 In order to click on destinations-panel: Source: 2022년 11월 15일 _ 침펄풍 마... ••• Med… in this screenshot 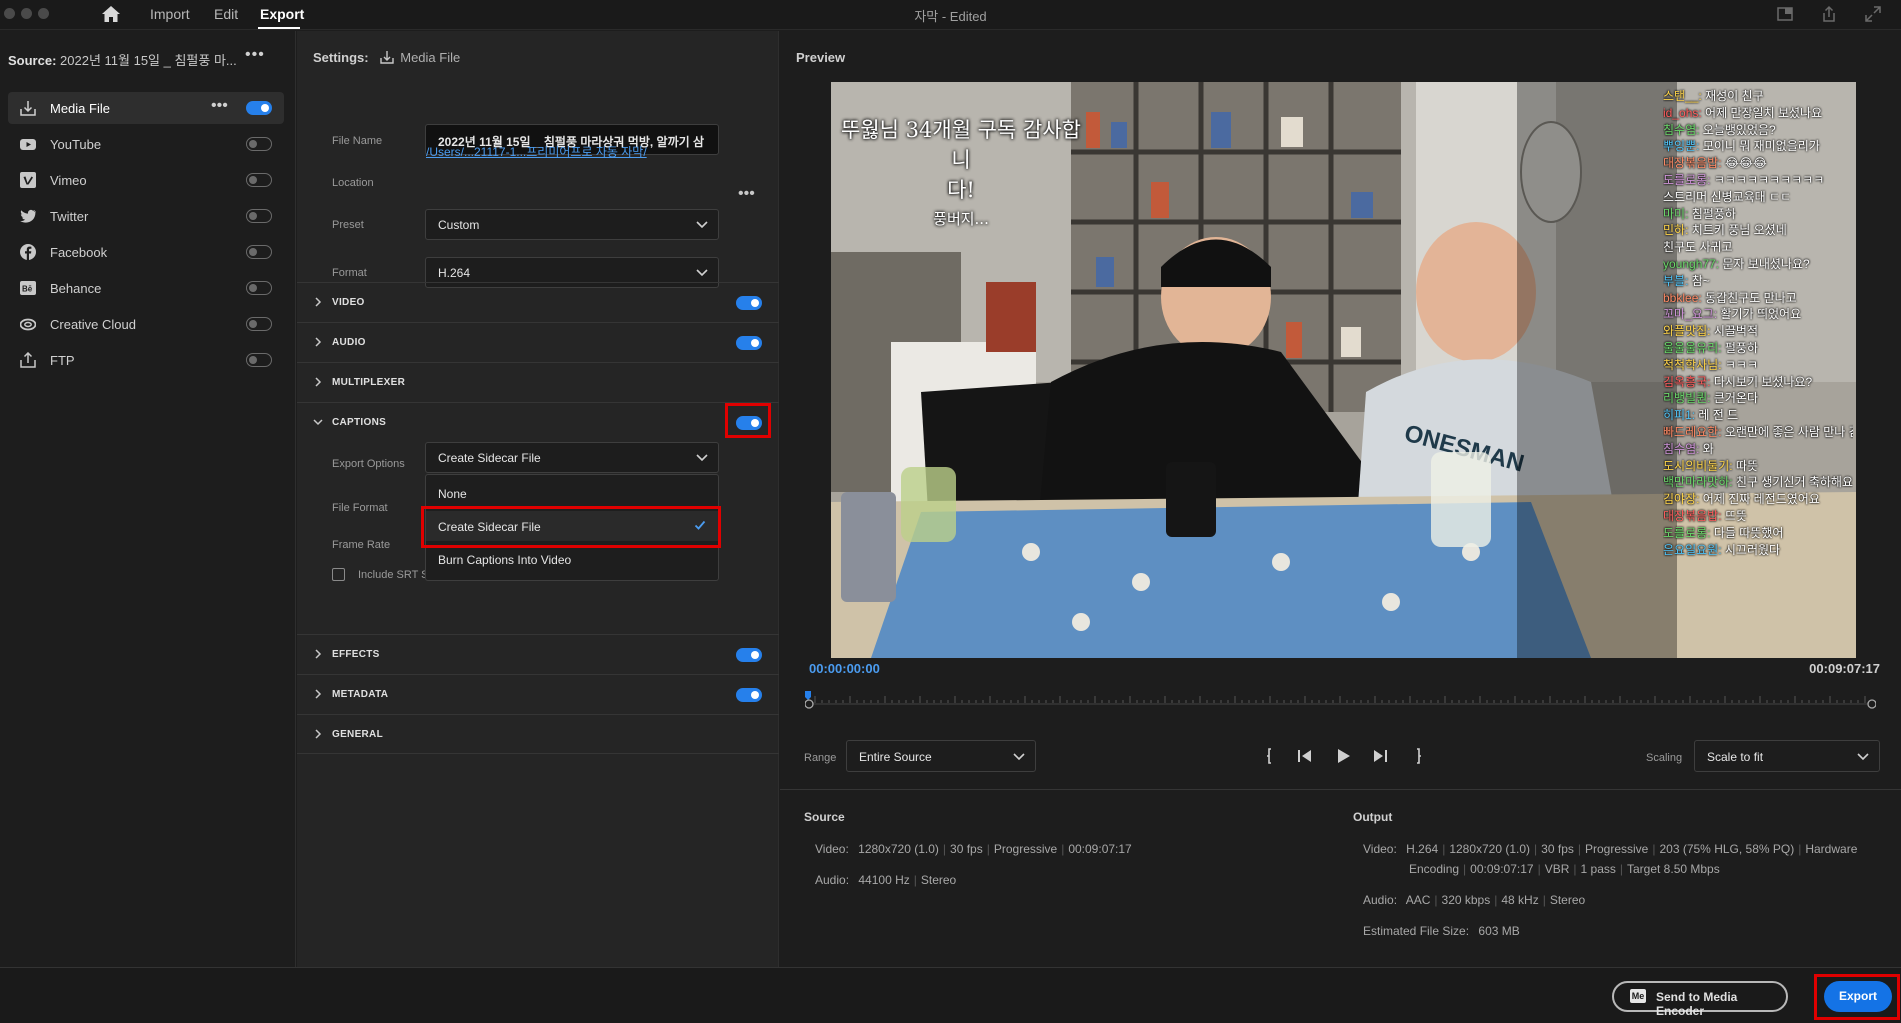, I will do `click(148, 499)`.